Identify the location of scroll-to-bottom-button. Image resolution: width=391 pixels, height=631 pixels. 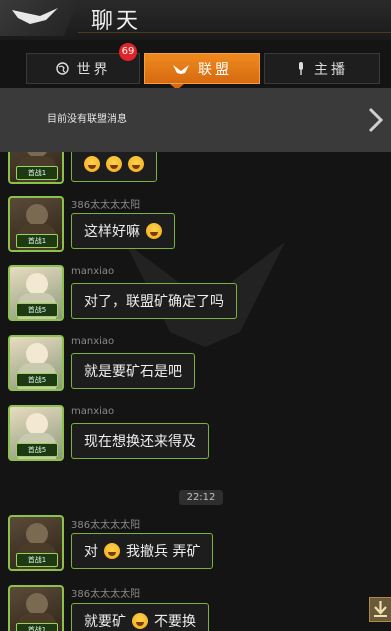
(380, 609).